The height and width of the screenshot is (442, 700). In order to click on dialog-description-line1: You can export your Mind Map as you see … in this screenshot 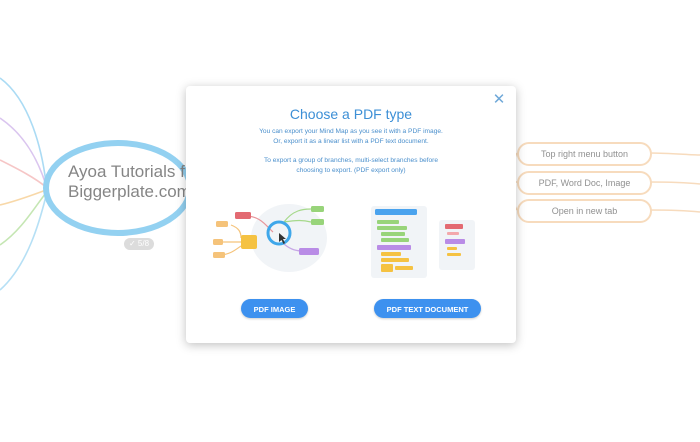, I will do `click(351, 131)`.